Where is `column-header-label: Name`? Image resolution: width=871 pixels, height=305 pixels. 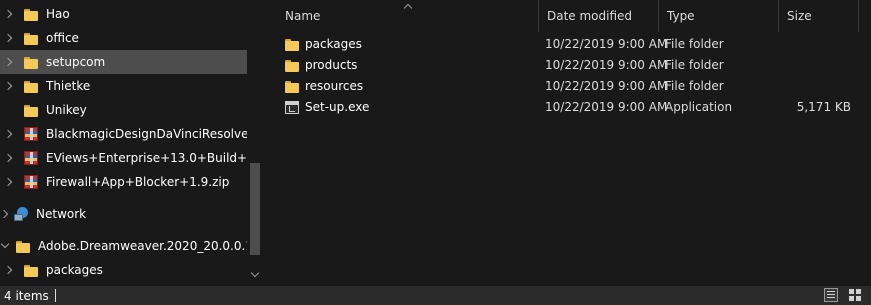
column-header-label: Name is located at coordinates (303, 16).